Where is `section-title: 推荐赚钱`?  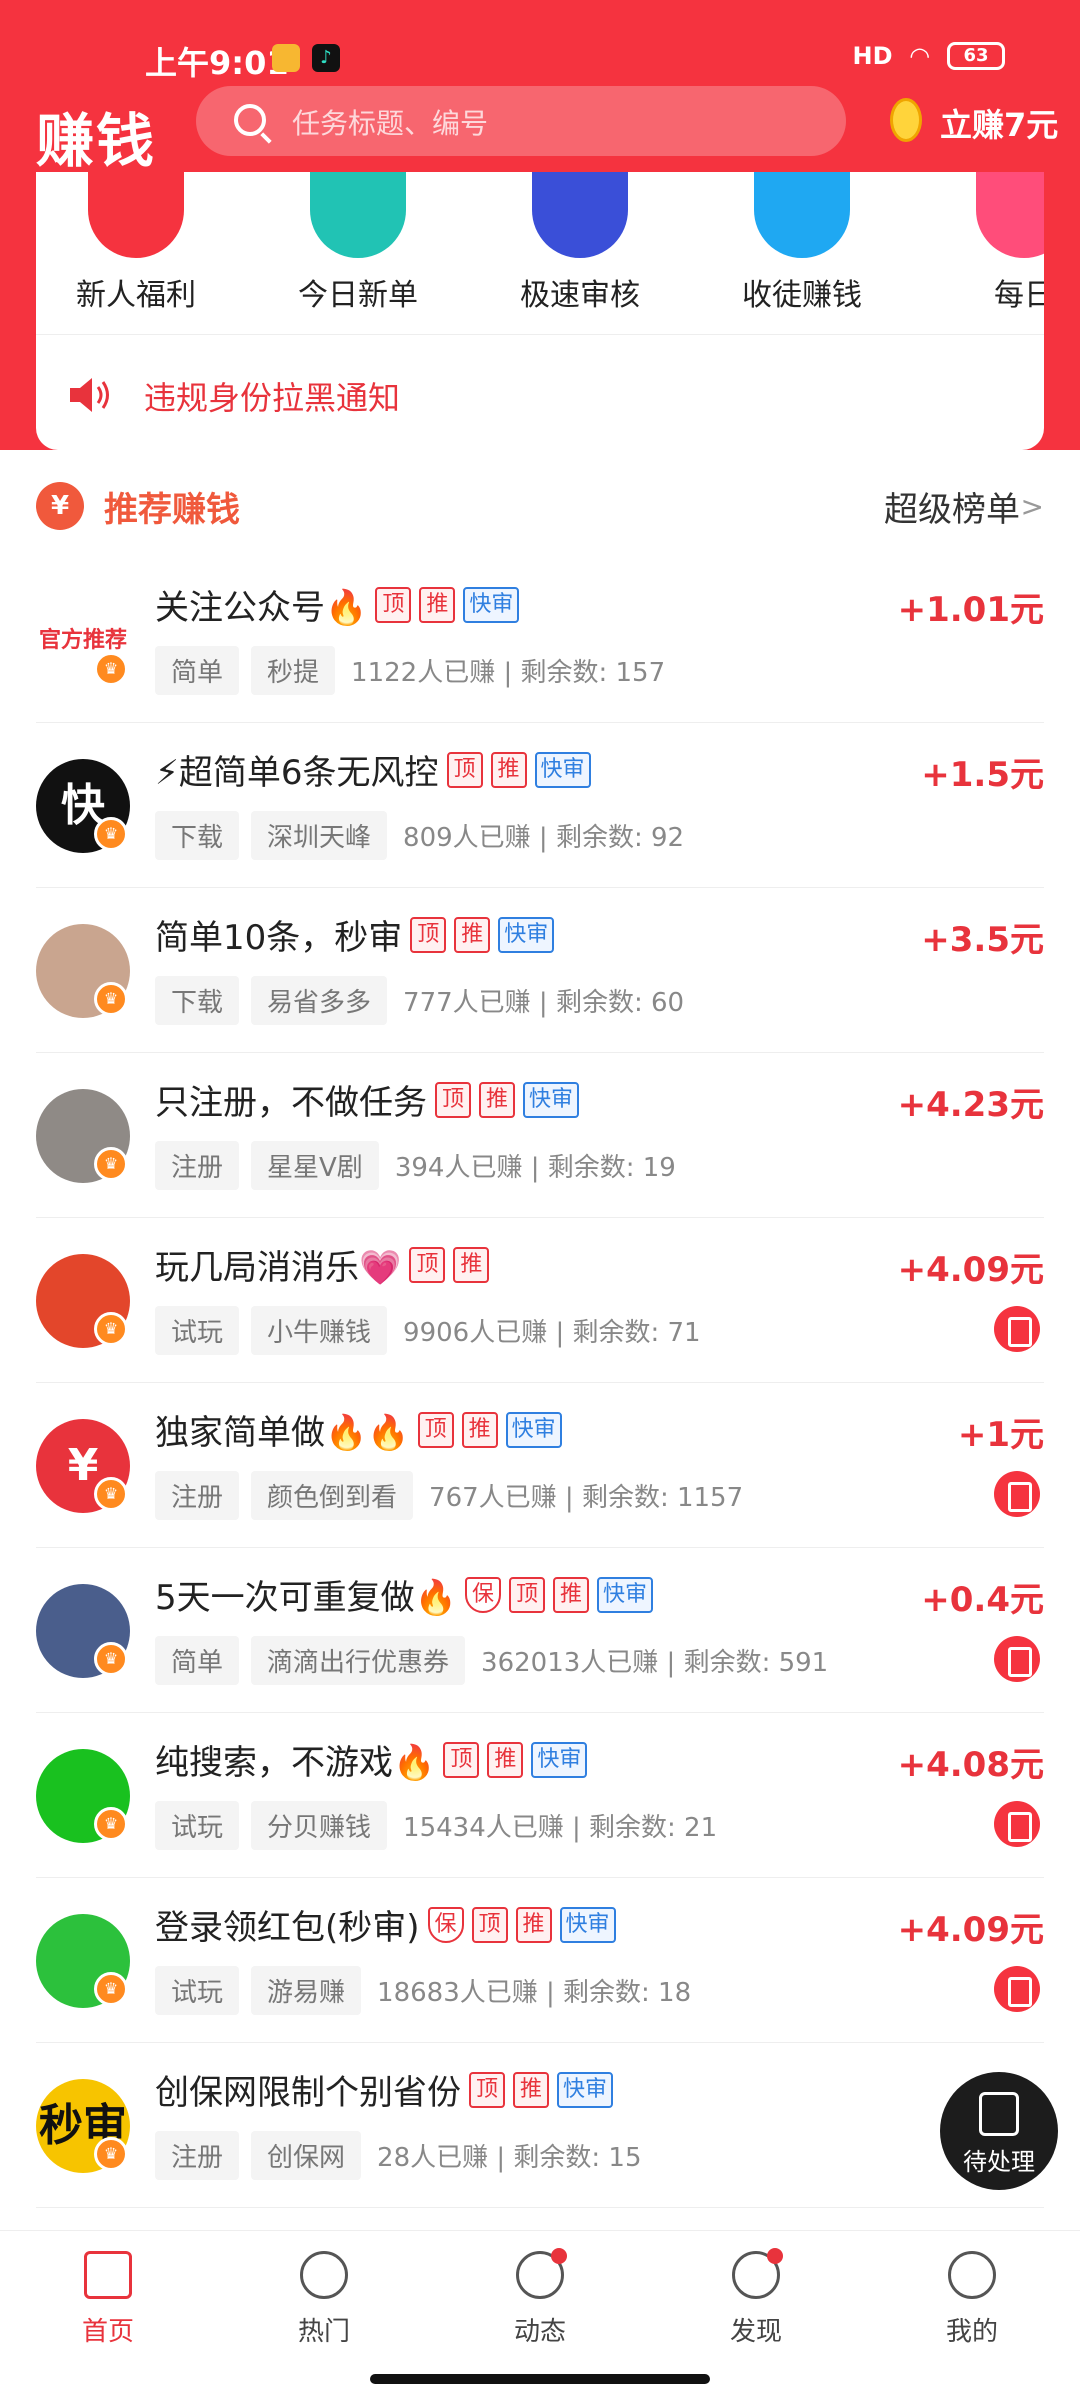
section-title: 推荐赚钱 is located at coordinates (172, 510).